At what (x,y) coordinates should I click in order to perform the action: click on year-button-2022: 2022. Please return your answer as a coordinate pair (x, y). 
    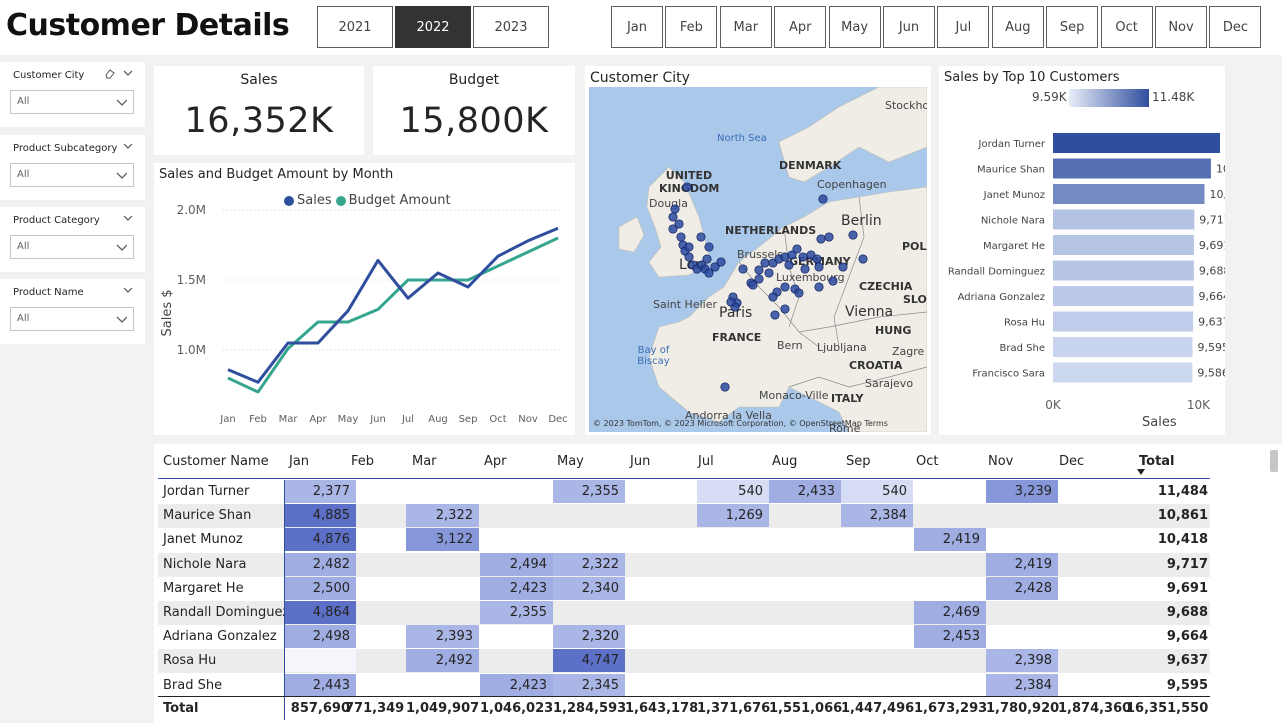
    Looking at the image, I should click on (433, 27).